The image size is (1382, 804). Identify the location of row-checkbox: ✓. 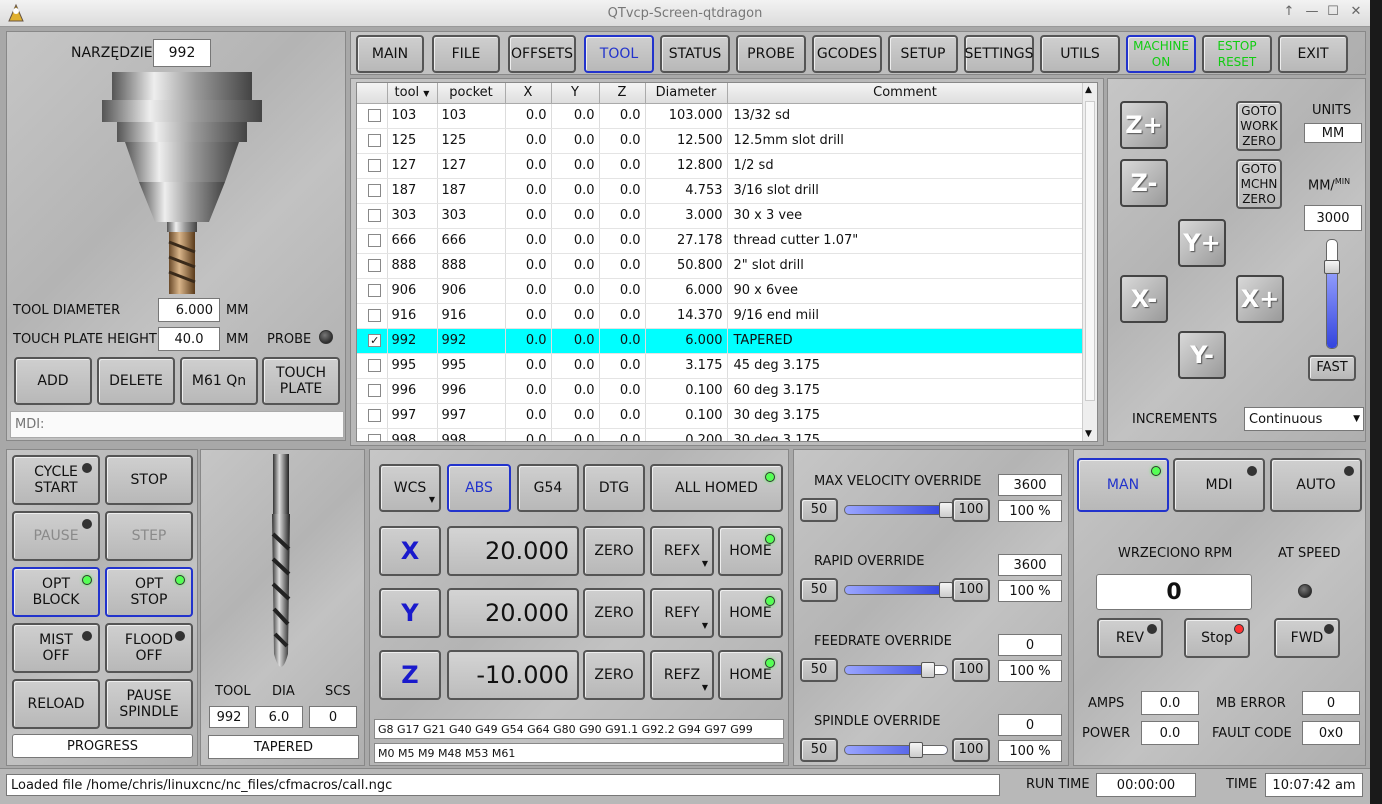
(375, 340).